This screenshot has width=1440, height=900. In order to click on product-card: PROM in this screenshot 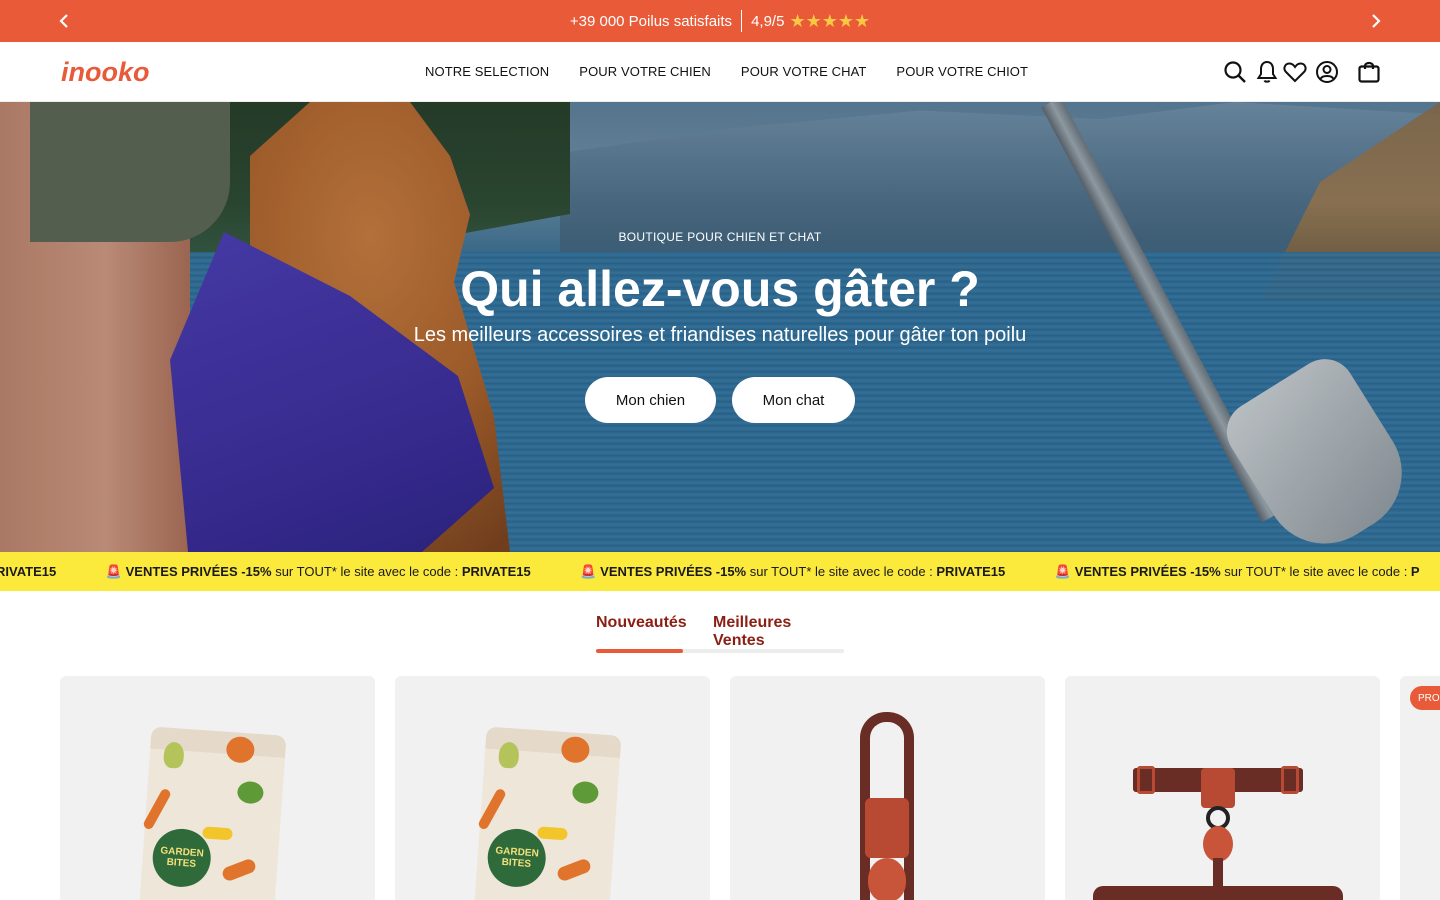, I will do `click(1420, 788)`.